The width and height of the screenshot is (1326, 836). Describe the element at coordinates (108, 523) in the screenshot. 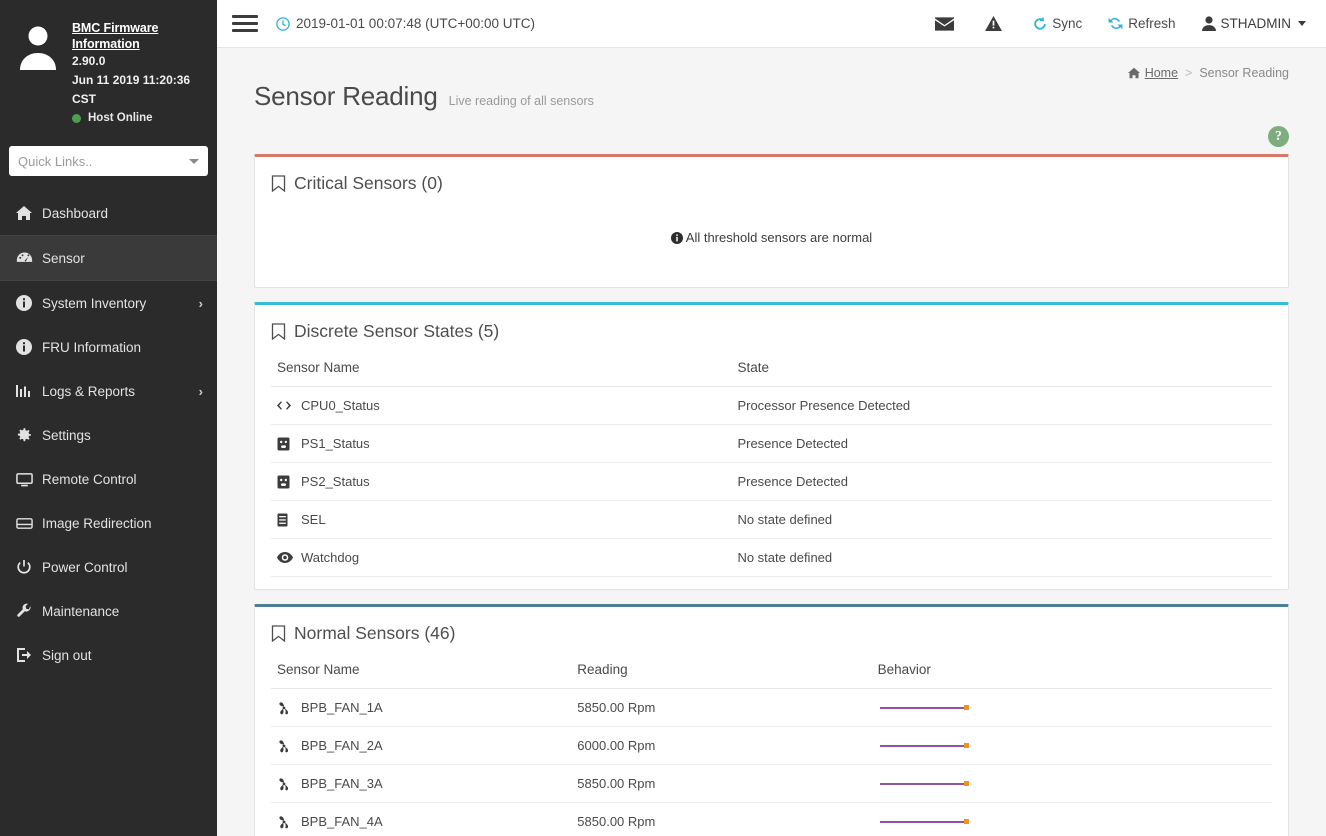

I see `sidebar-item-image-redirection: Image Redirection` at that location.